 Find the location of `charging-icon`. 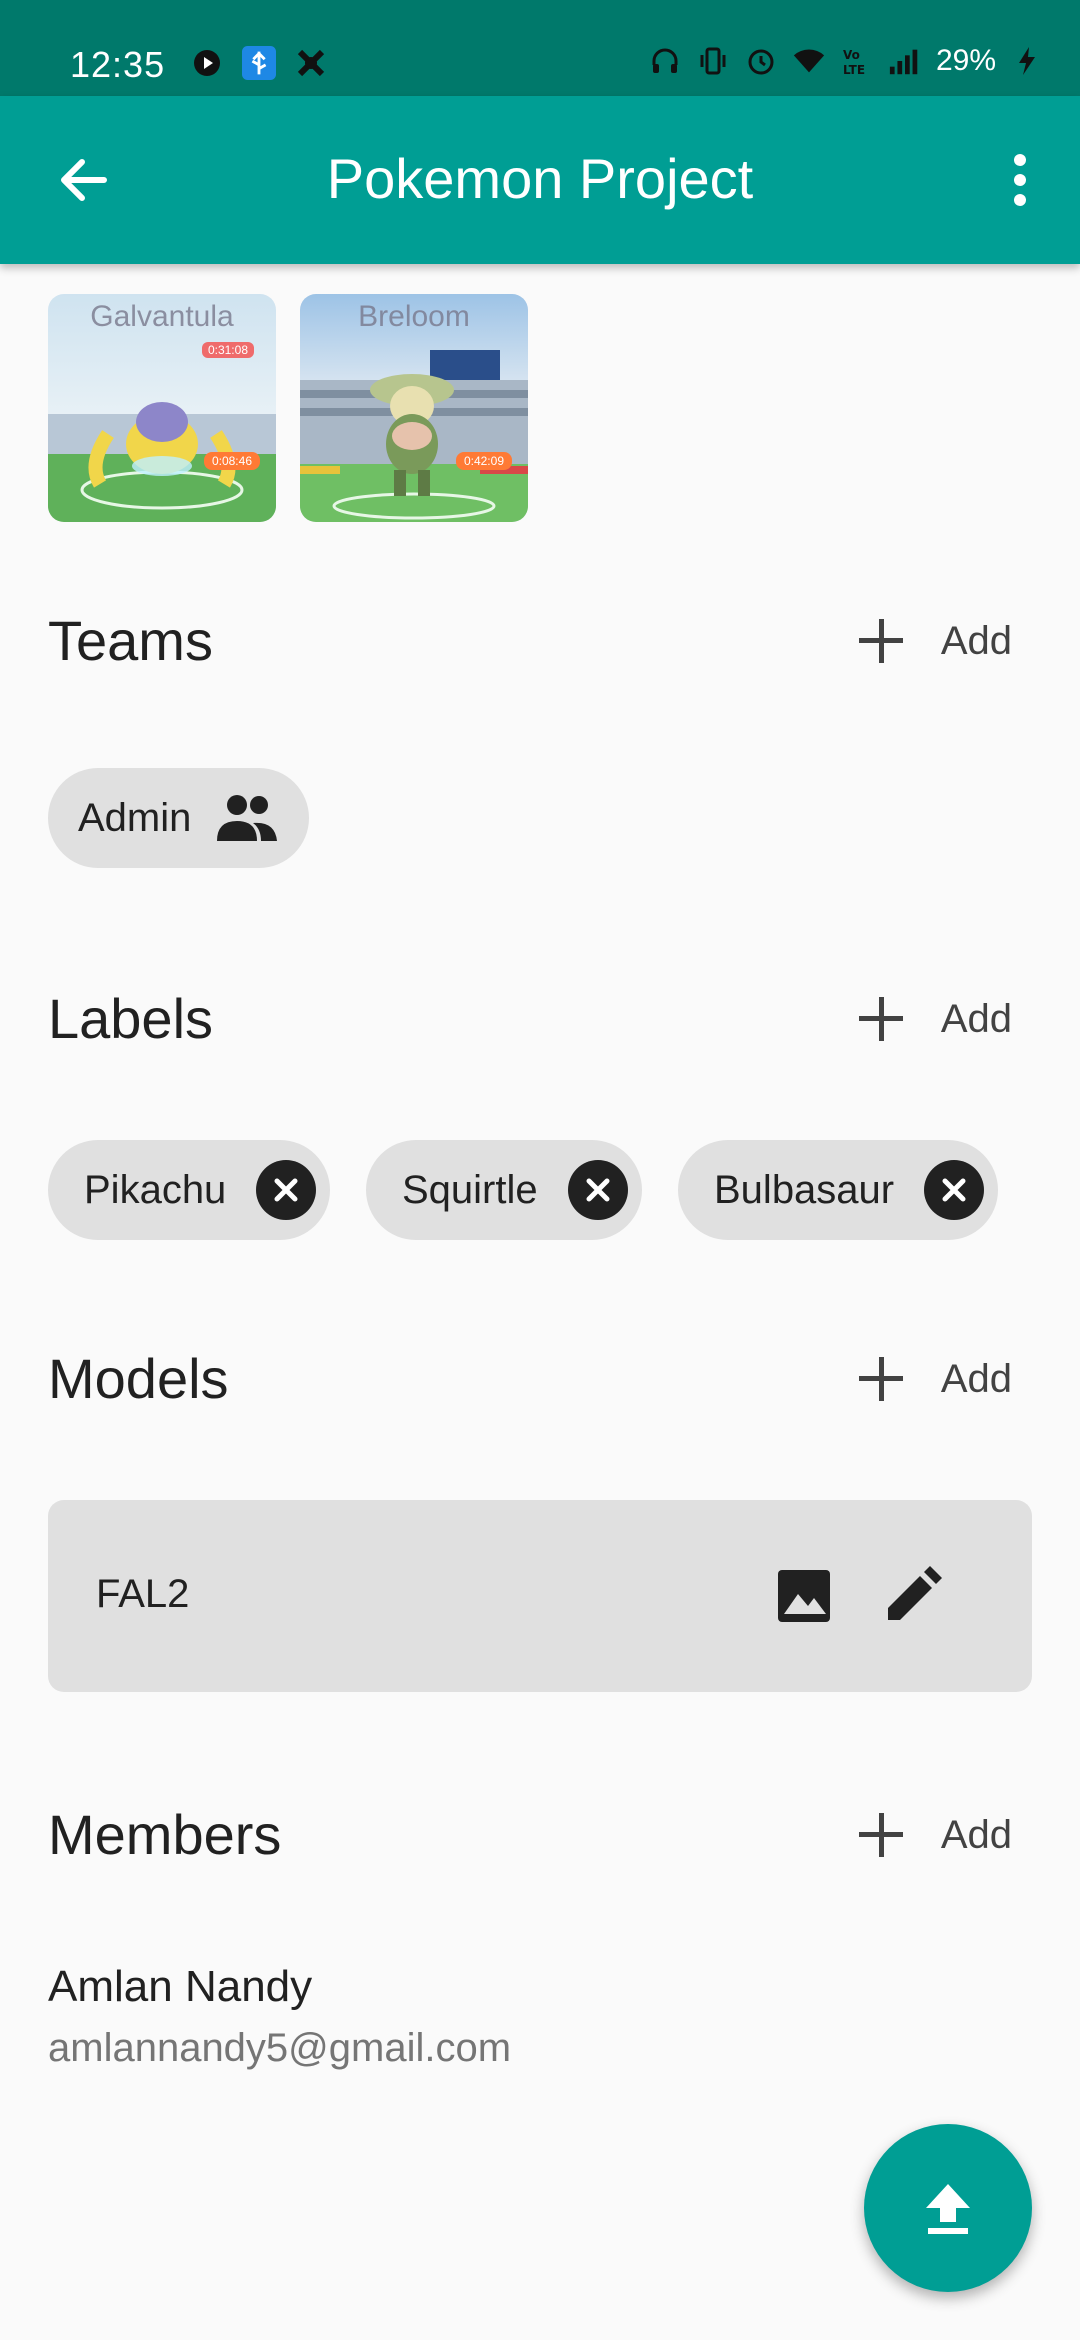

charging-icon is located at coordinates (1027, 61).